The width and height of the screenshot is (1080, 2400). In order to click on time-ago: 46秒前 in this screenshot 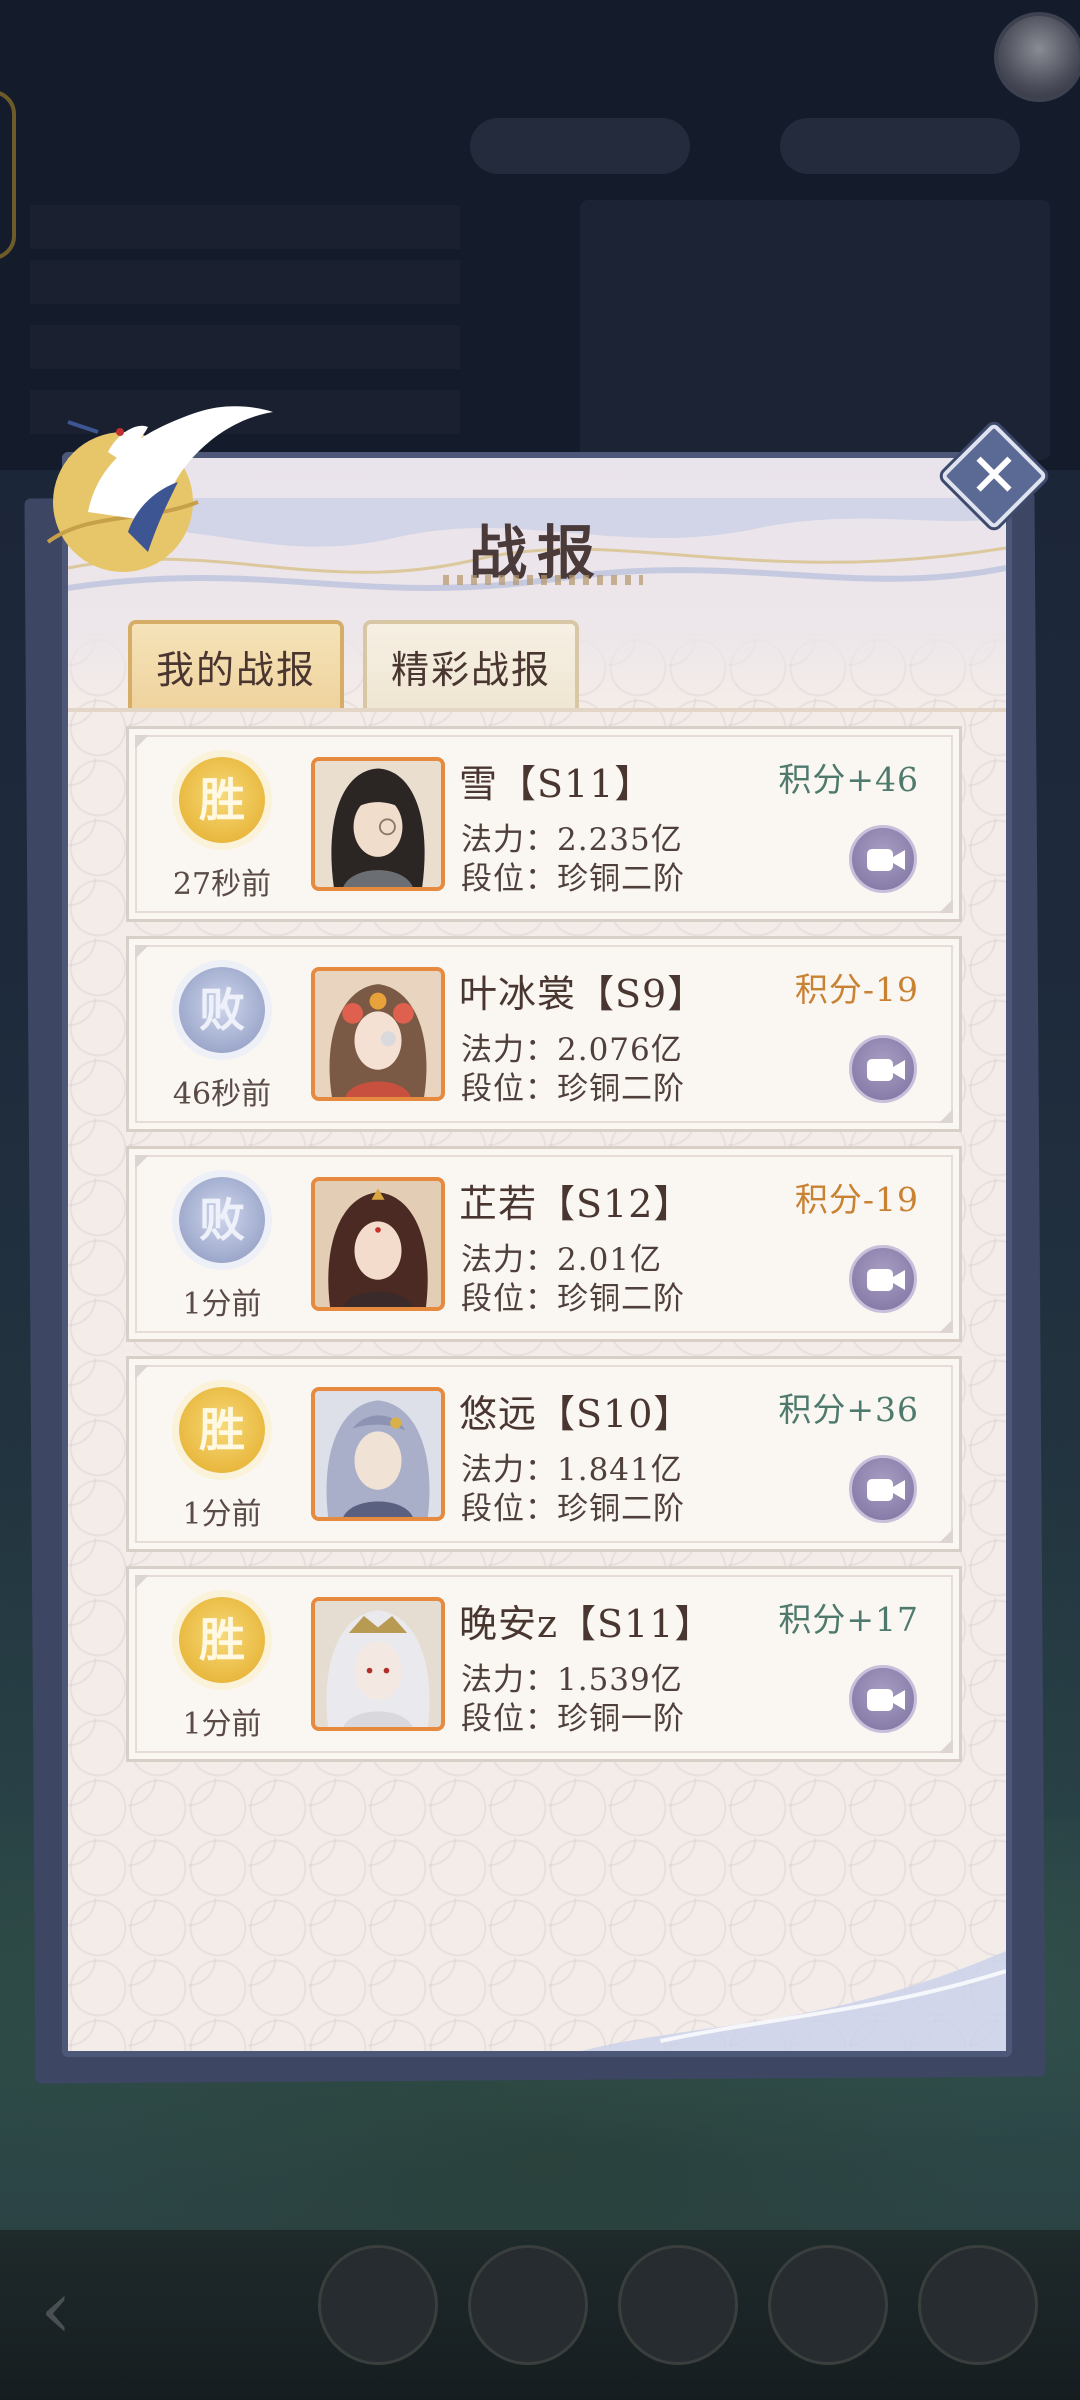, I will do `click(222, 1094)`.